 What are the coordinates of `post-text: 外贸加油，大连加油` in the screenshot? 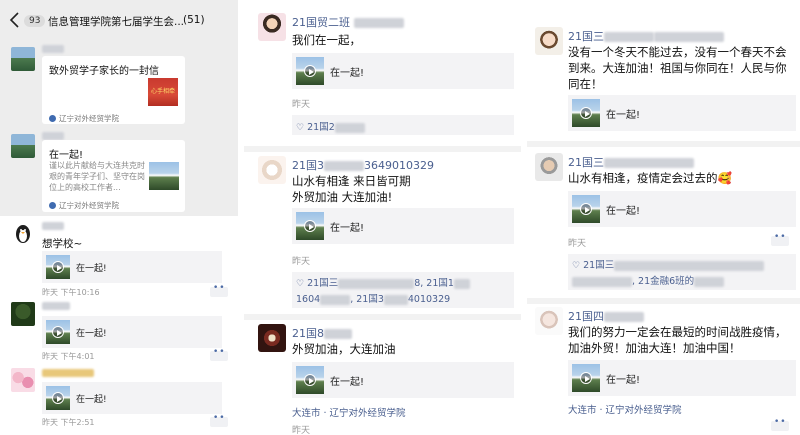 It's located at (344, 349).